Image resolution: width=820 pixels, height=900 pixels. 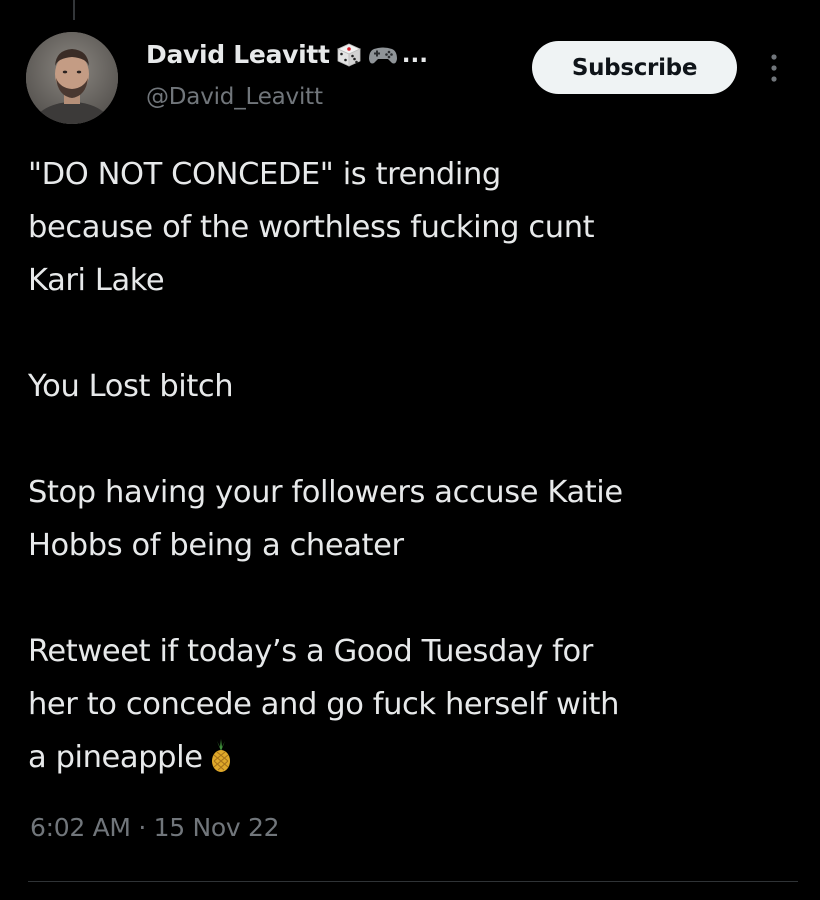 I want to click on subscribe-button: Subscribe, so click(x=634, y=67).